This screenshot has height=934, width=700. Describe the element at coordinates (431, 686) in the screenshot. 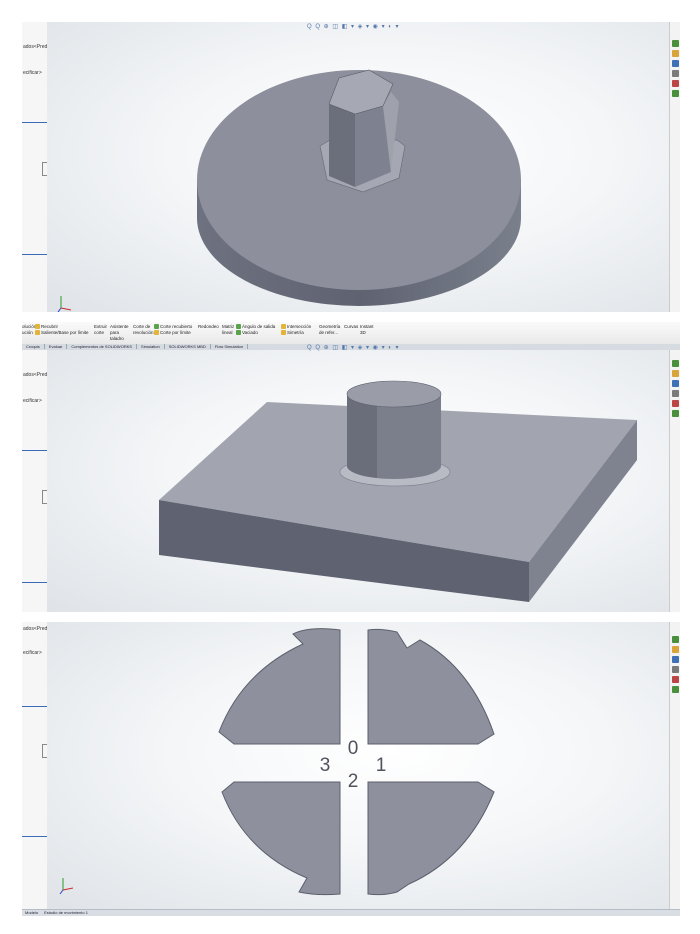

I see `quadrant-top-right` at that location.